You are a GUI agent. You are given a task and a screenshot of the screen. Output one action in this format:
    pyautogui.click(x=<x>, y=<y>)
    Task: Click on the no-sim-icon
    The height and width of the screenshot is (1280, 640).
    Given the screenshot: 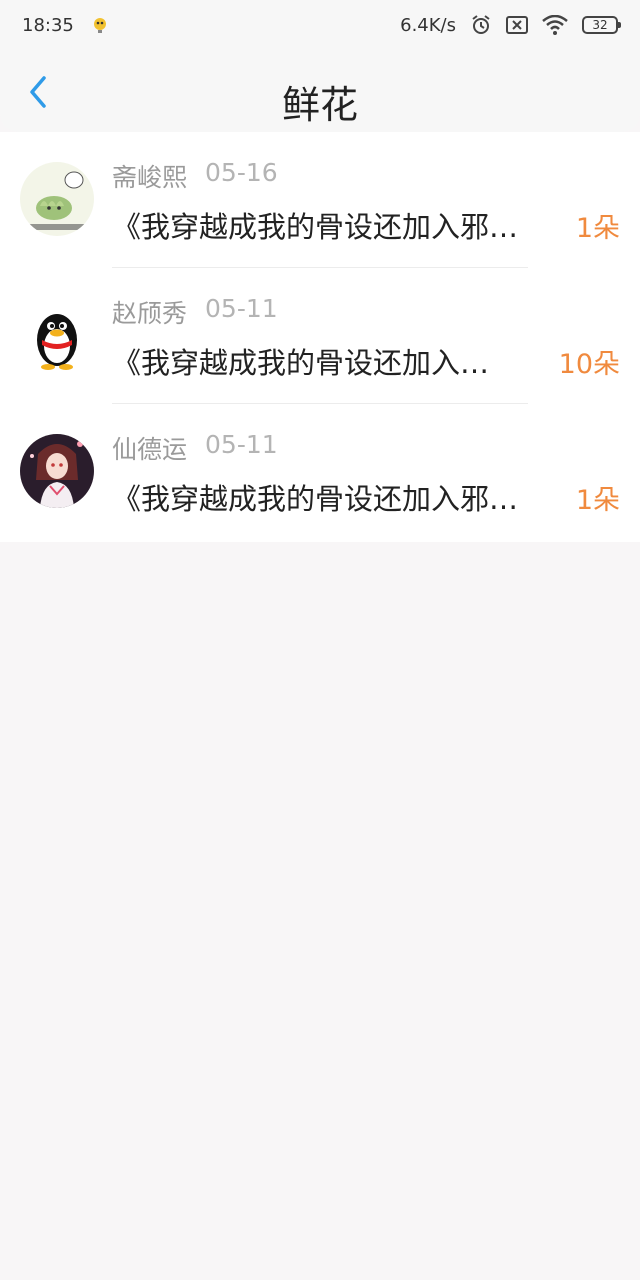 What is the action you would take?
    pyautogui.click(x=517, y=25)
    